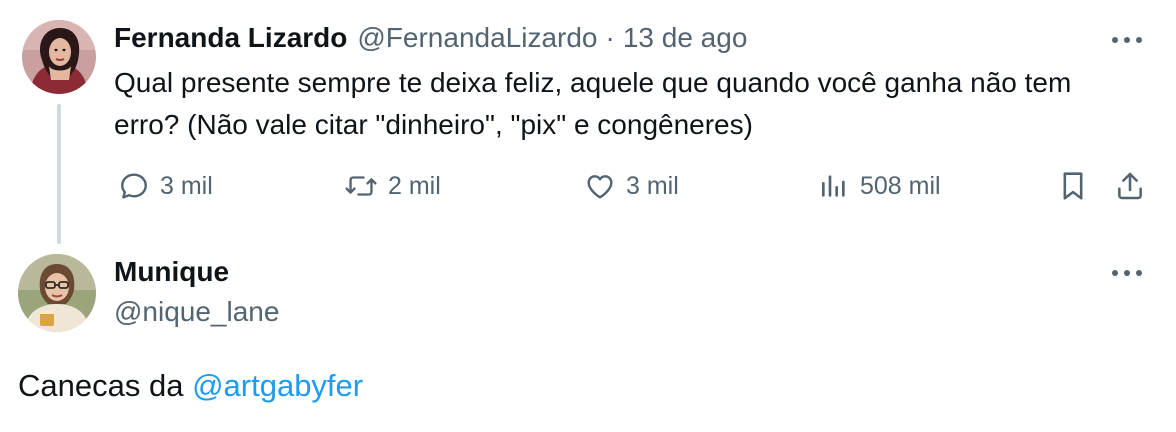 This screenshot has width=1176, height=432. What do you see at coordinates (105, 385) in the screenshot?
I see `reply-text-prefix: Canecas da` at bounding box center [105, 385].